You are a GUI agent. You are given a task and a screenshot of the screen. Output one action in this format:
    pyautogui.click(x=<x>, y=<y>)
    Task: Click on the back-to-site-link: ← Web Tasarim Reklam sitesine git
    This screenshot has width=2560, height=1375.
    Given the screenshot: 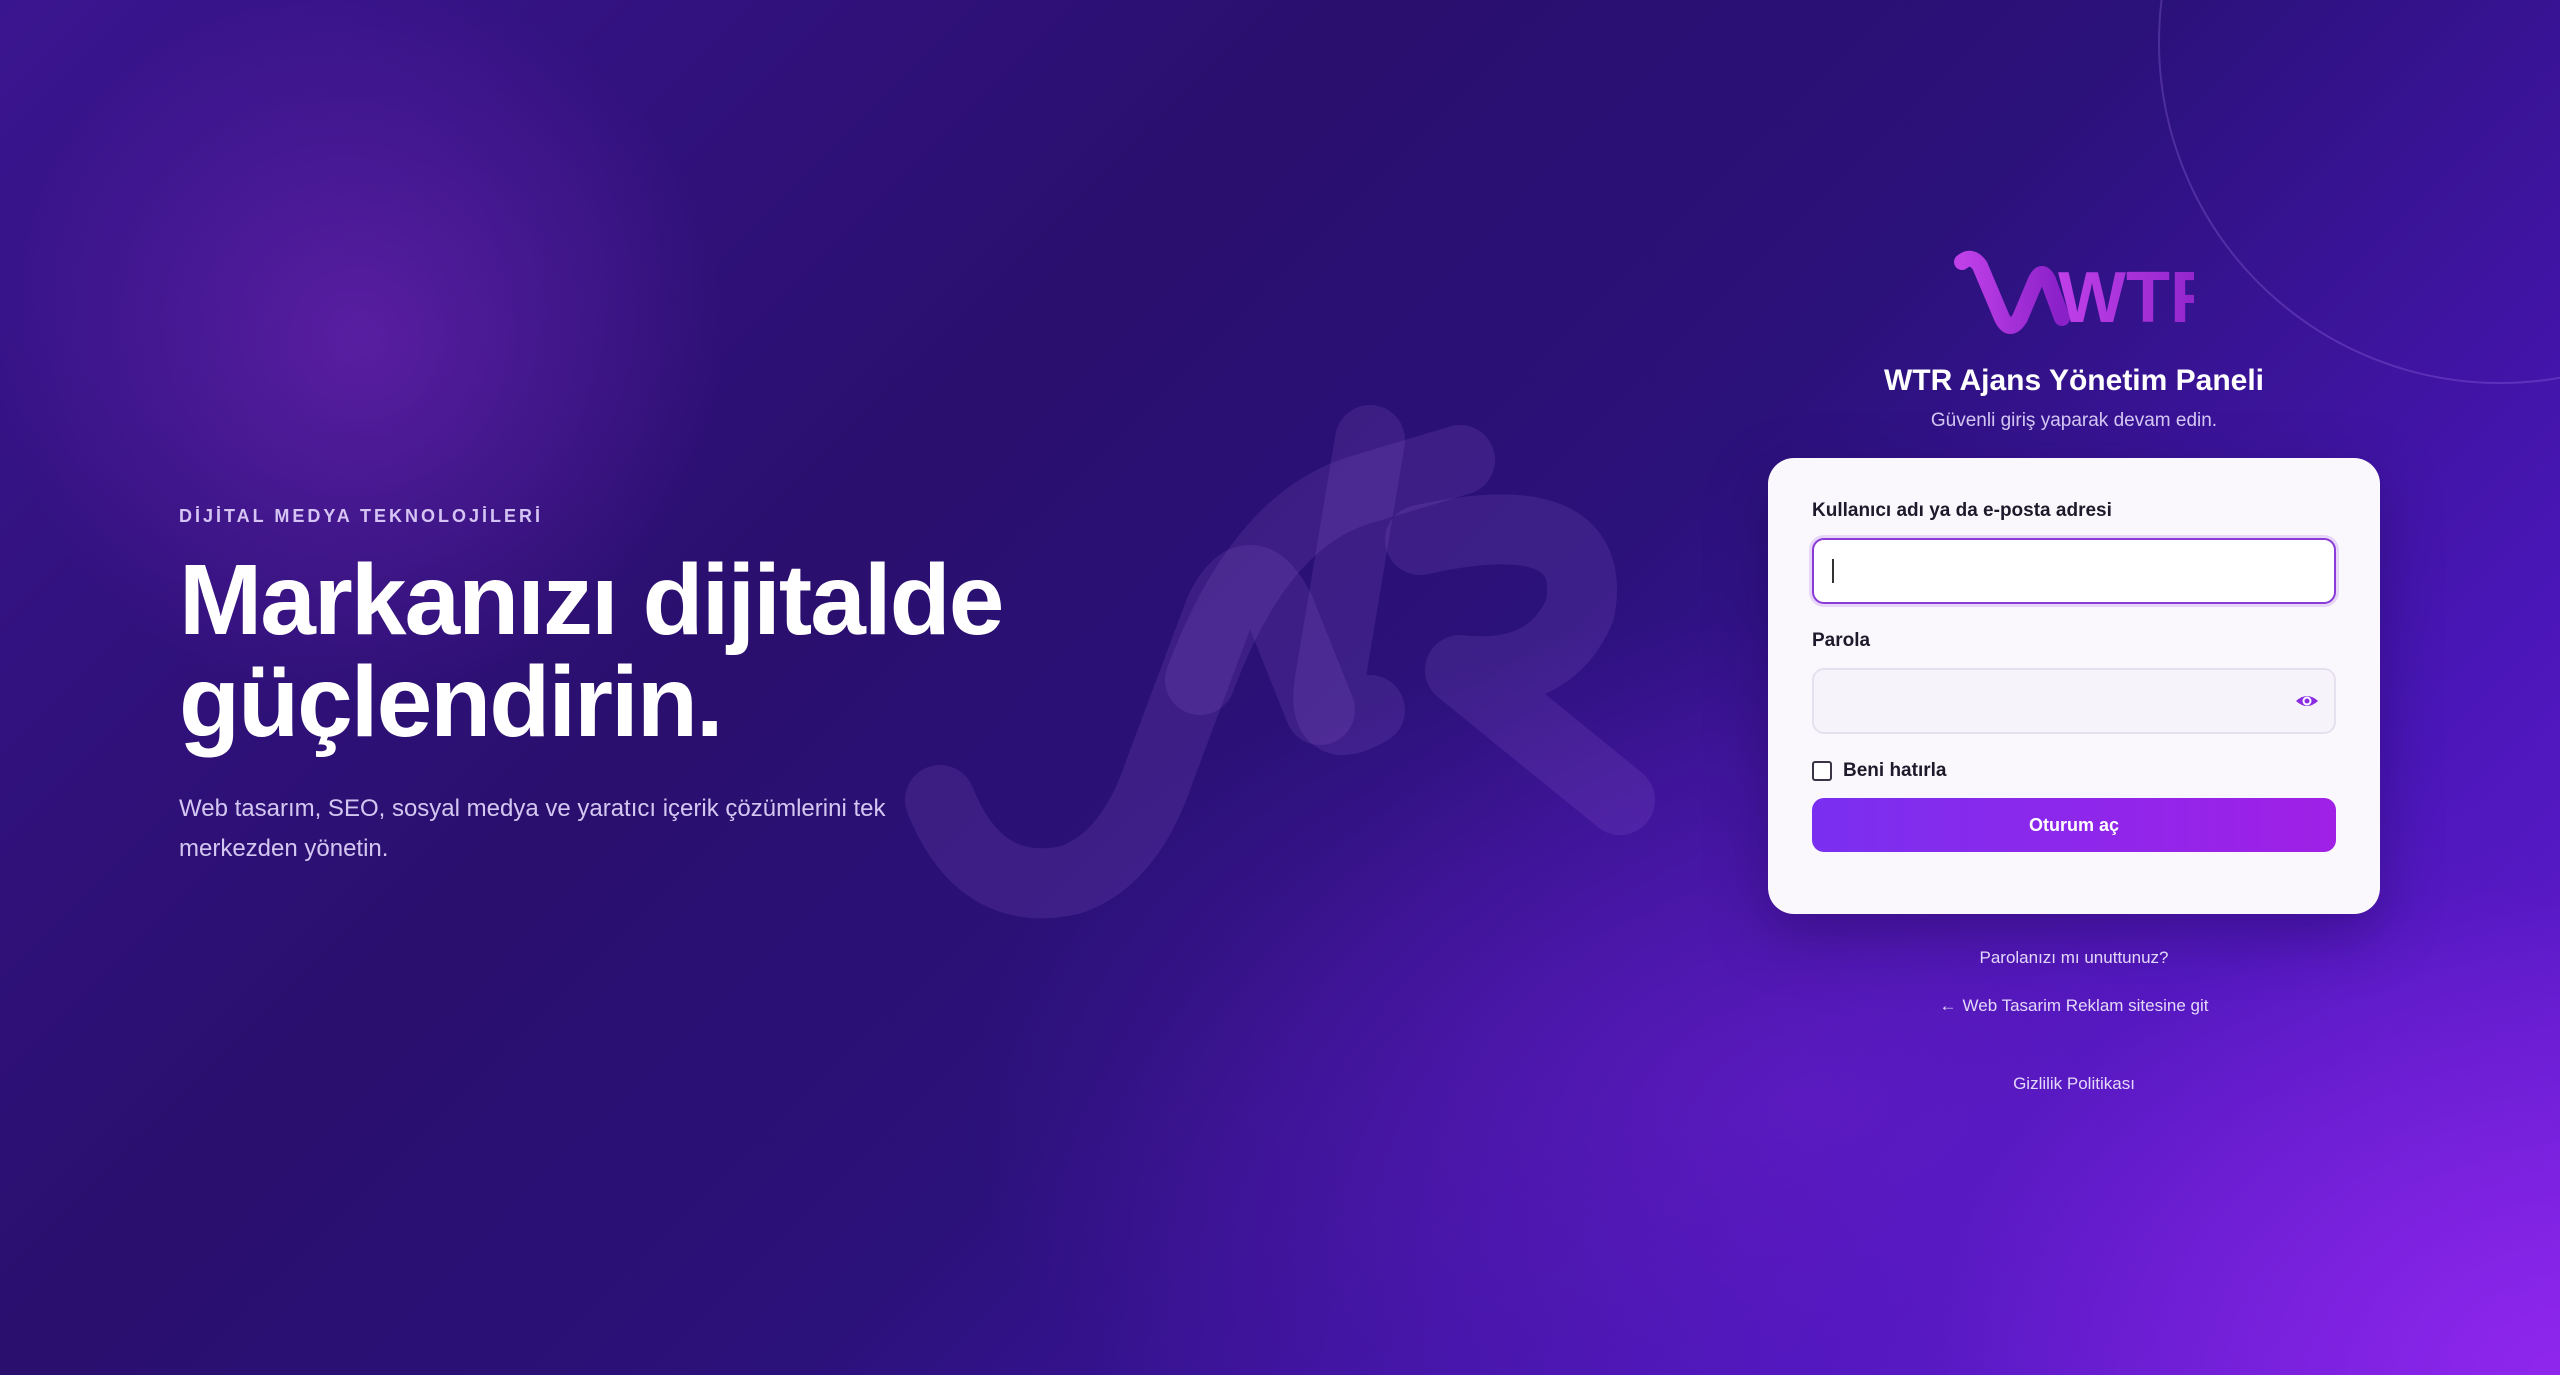 What is the action you would take?
    pyautogui.click(x=2074, y=1006)
    